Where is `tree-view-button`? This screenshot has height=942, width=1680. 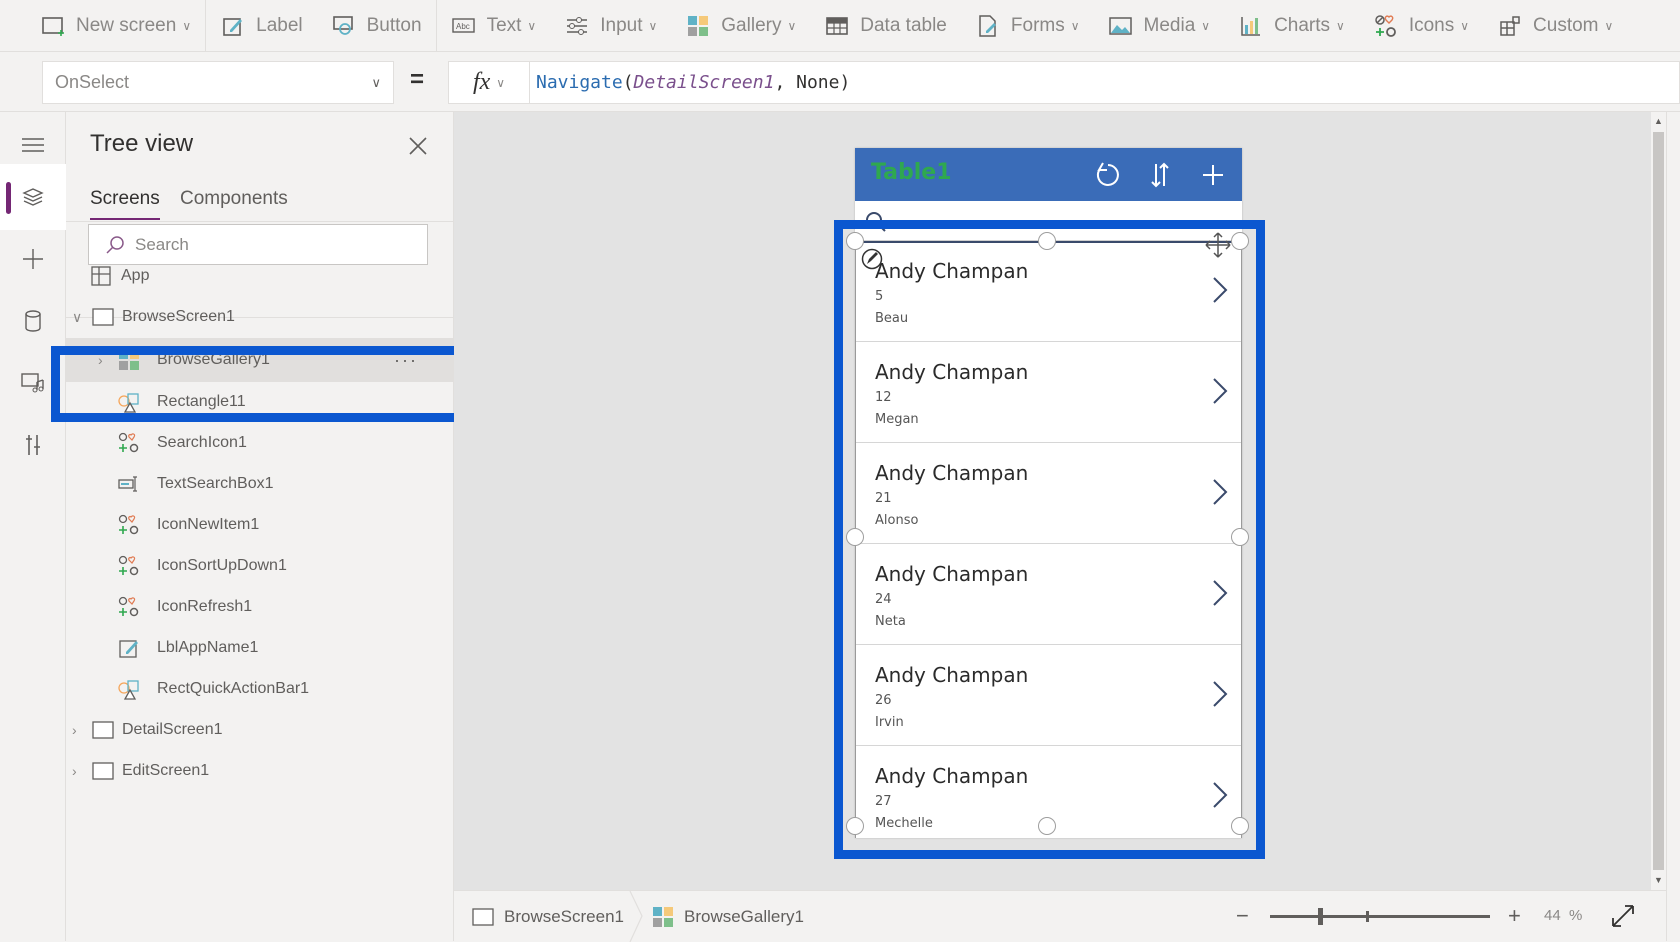 tree-view-button is located at coordinates (33, 197).